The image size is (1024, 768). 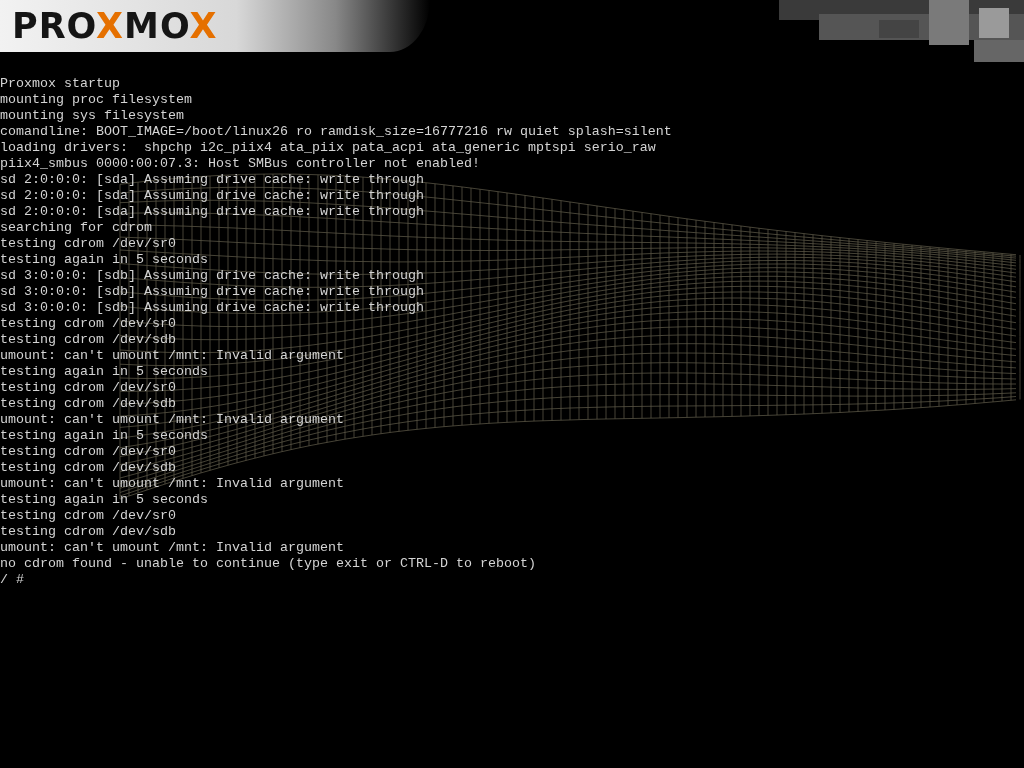 What do you see at coordinates (60, 84) in the screenshot?
I see `console-line: Proxmox startup` at bounding box center [60, 84].